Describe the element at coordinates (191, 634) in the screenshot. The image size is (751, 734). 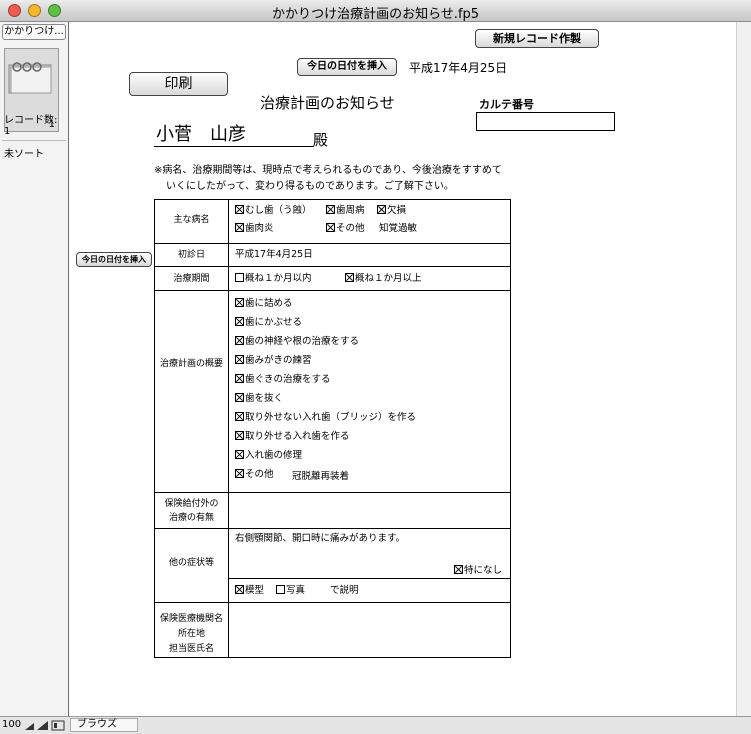
I see `institution-label-2: 所在地` at that location.